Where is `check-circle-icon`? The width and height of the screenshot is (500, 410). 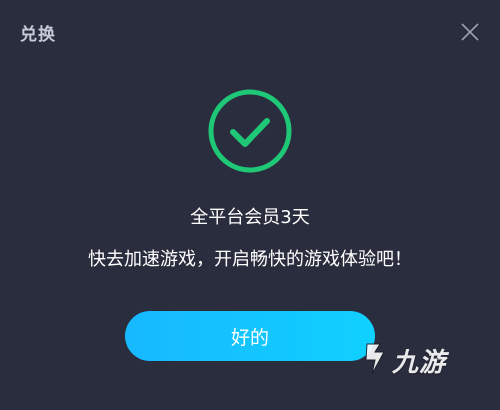
check-circle-icon is located at coordinates (250, 131).